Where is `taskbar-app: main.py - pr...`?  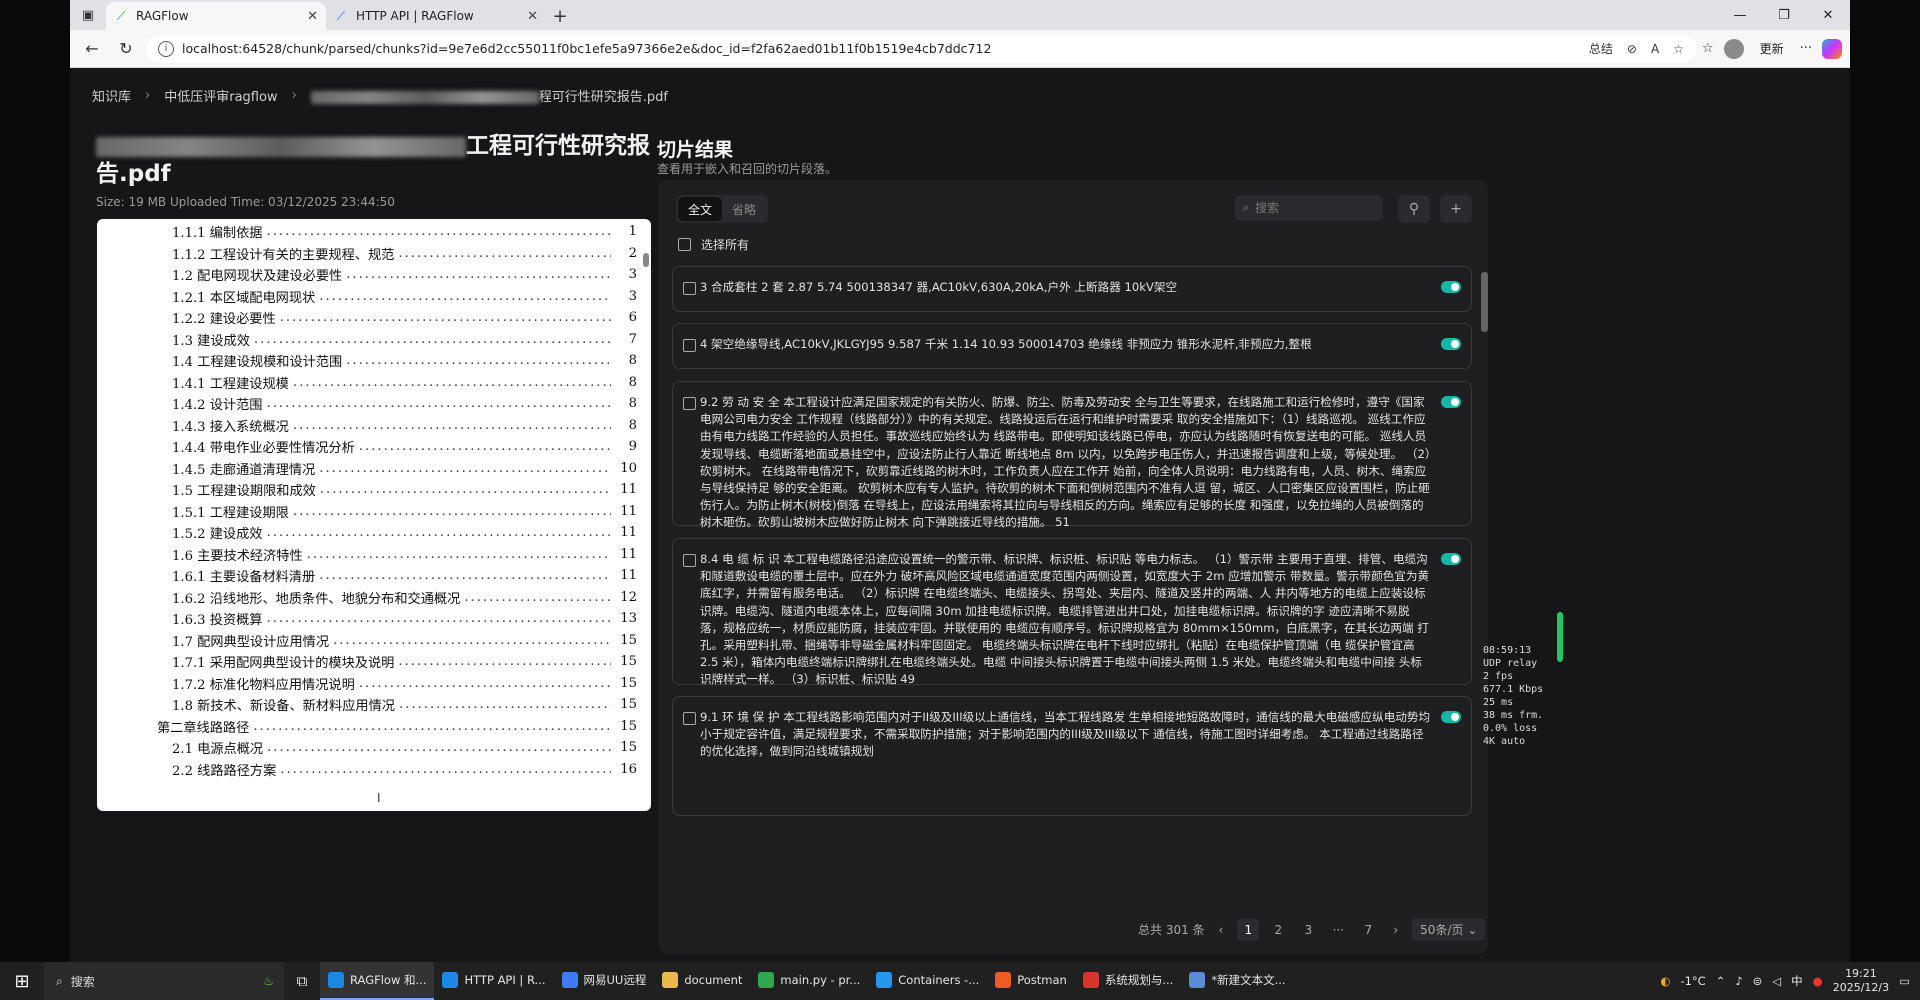
taskbar-app: main.py - pr... is located at coordinates (809, 981).